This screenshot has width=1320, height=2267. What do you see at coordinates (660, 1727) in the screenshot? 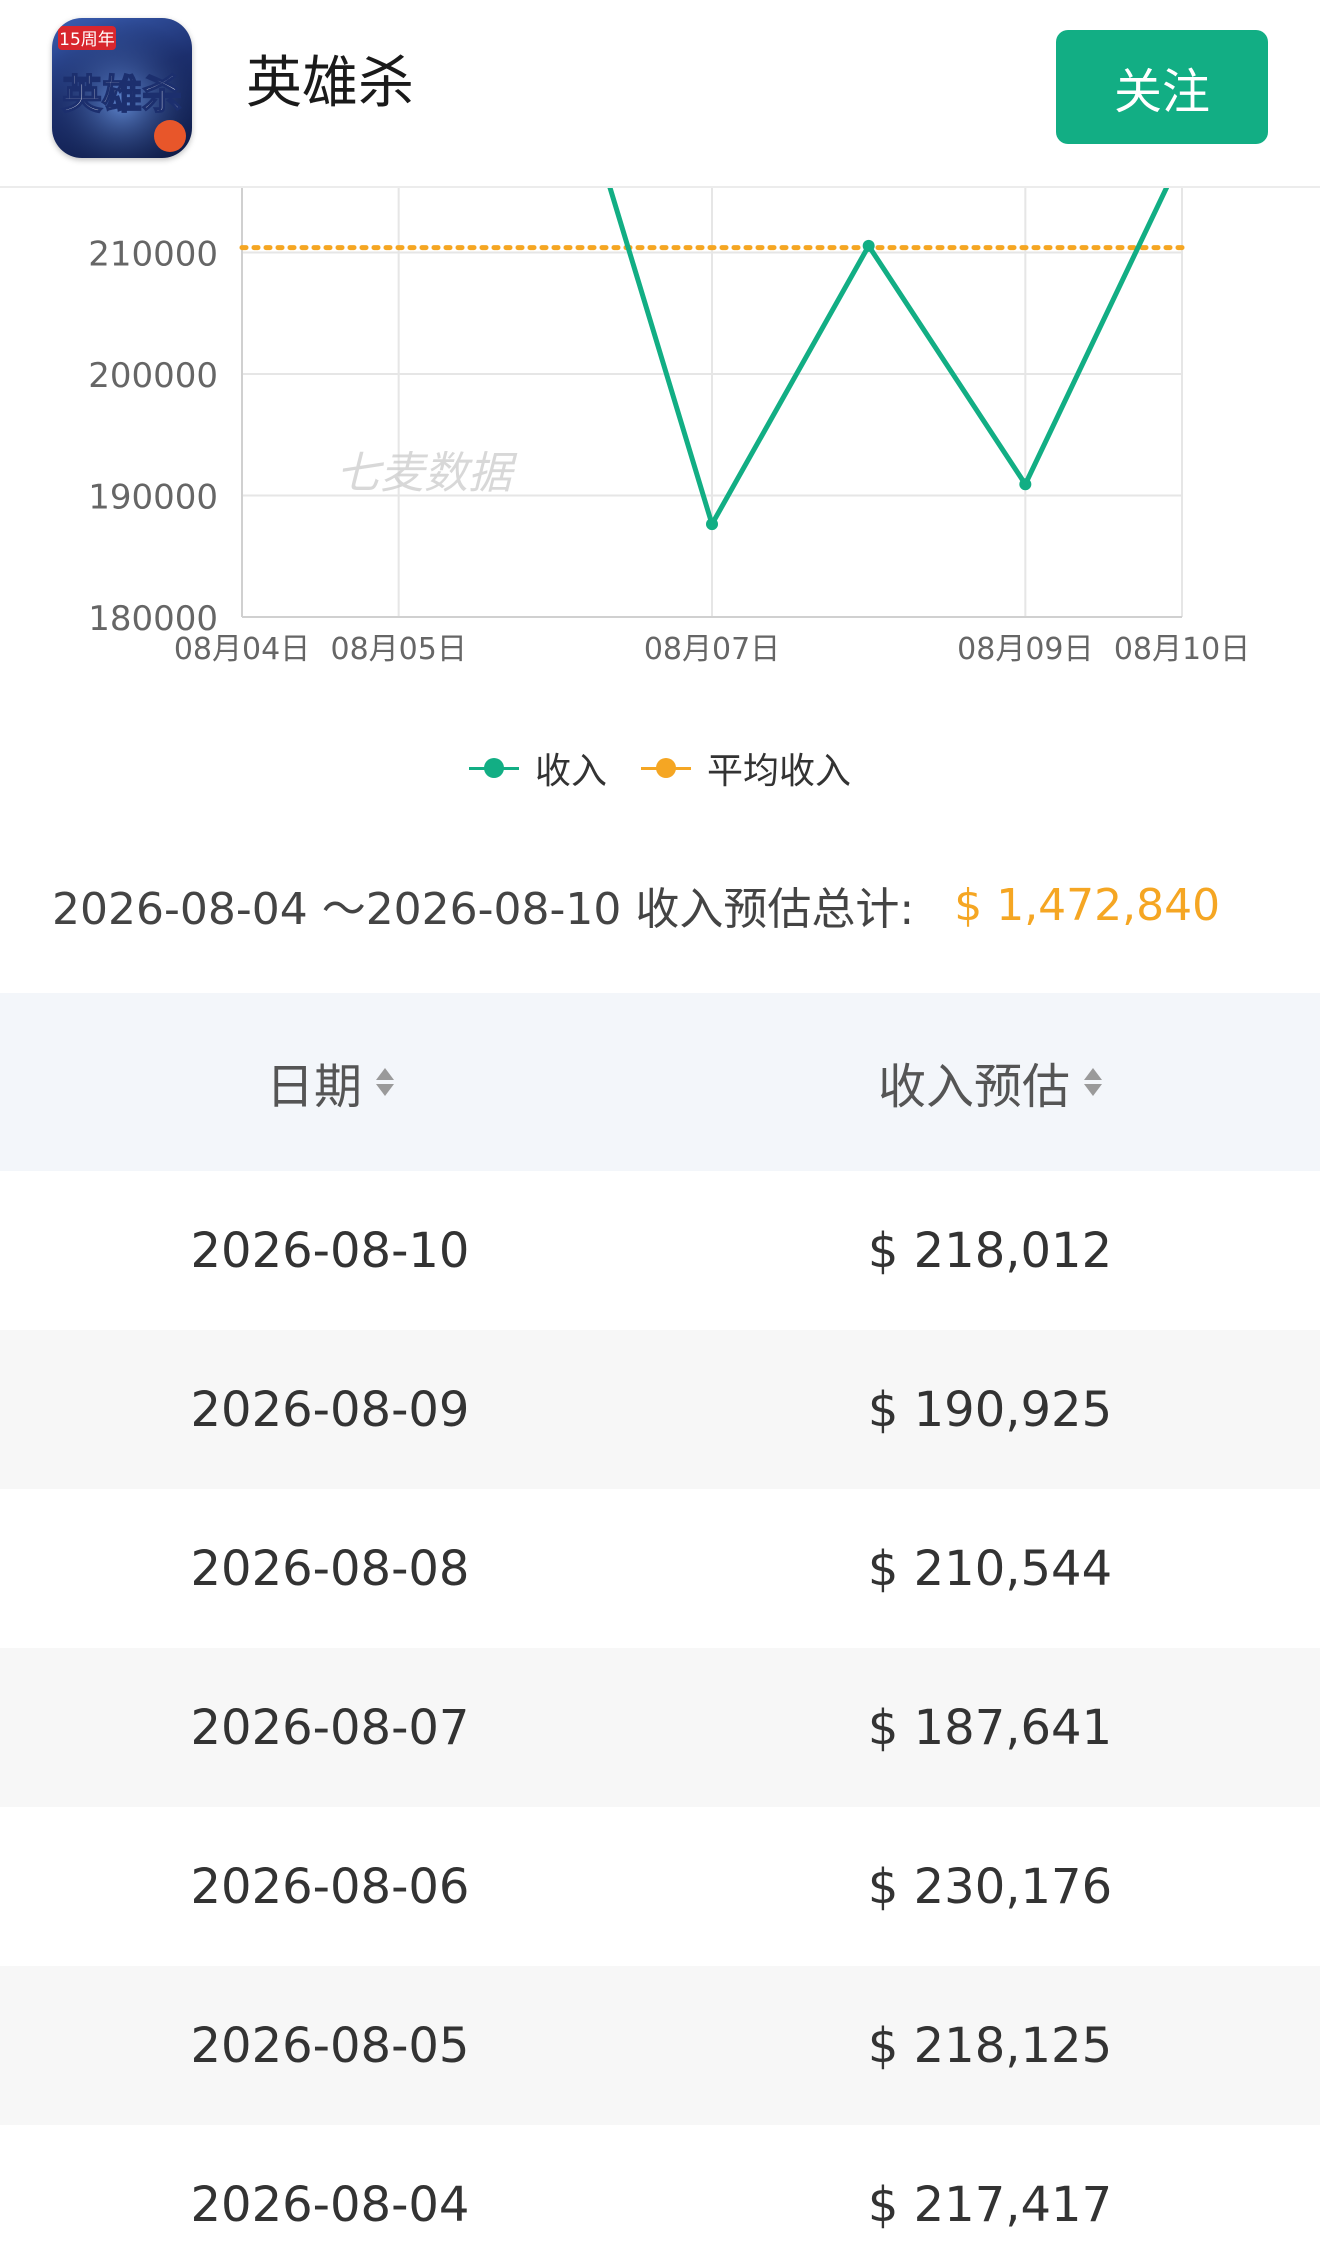
I see `table-row: 2026-08-07 $ 187,641` at bounding box center [660, 1727].